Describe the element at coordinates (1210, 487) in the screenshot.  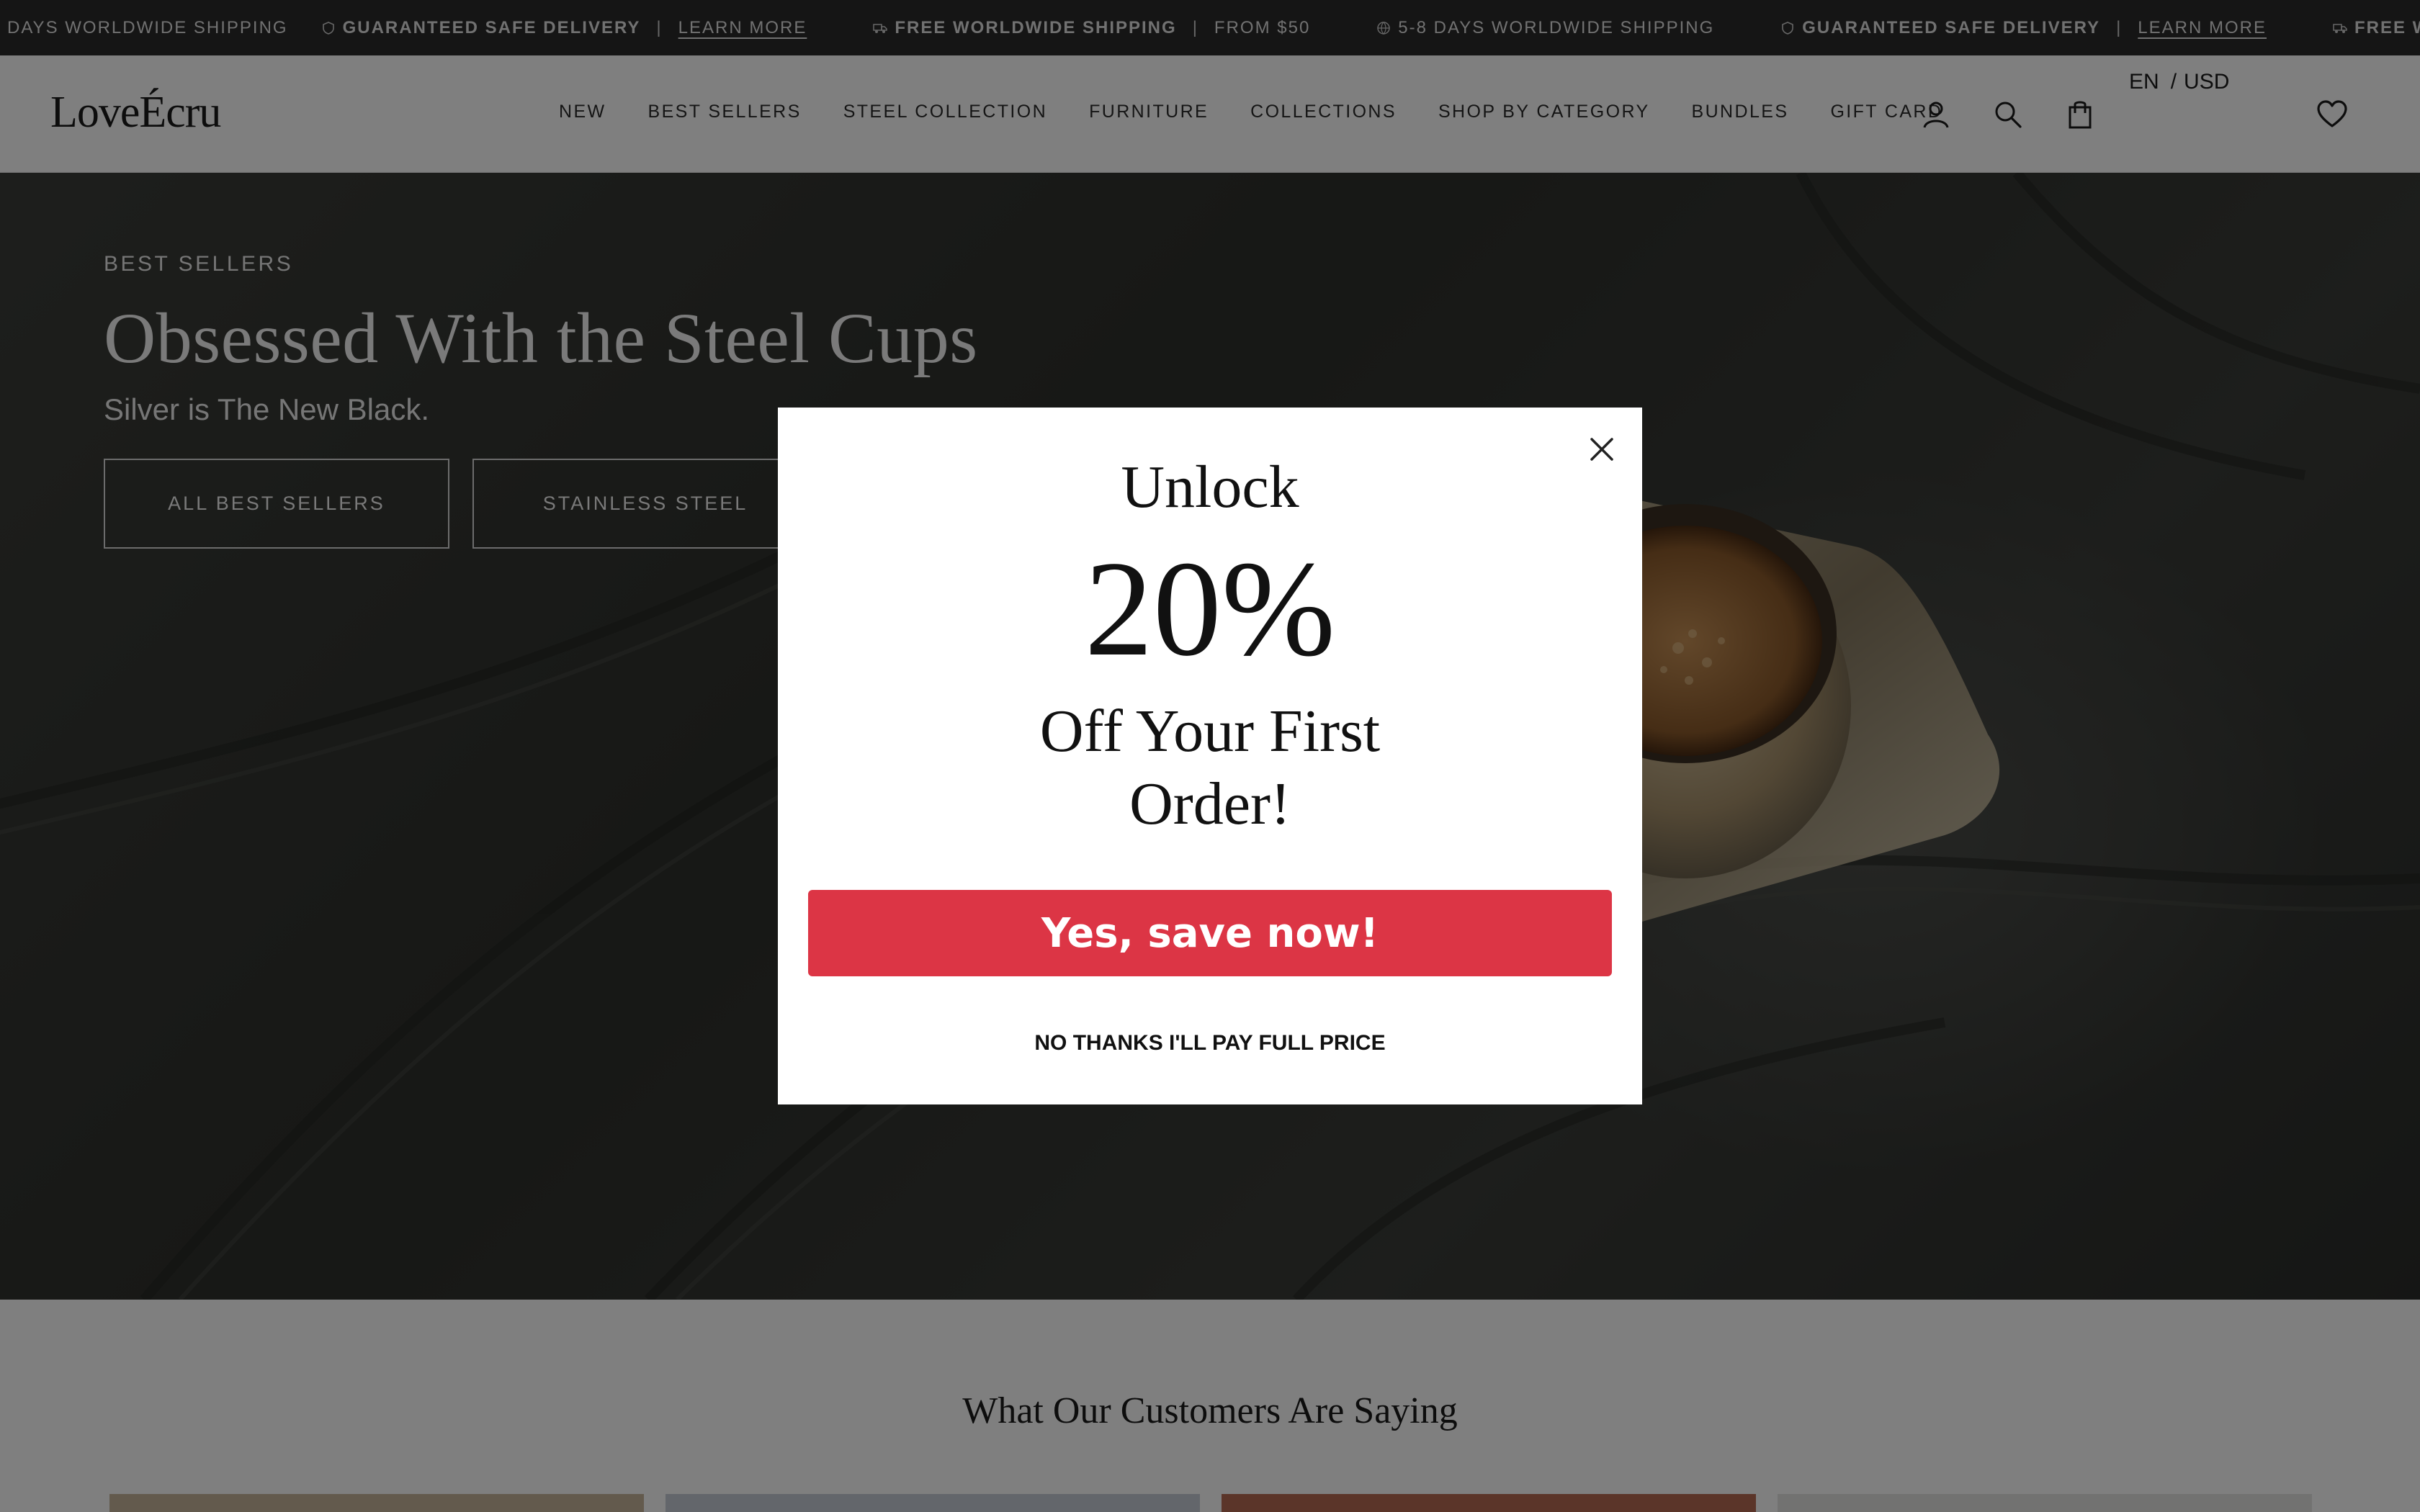
I see `popup-heading: Unlock` at that location.